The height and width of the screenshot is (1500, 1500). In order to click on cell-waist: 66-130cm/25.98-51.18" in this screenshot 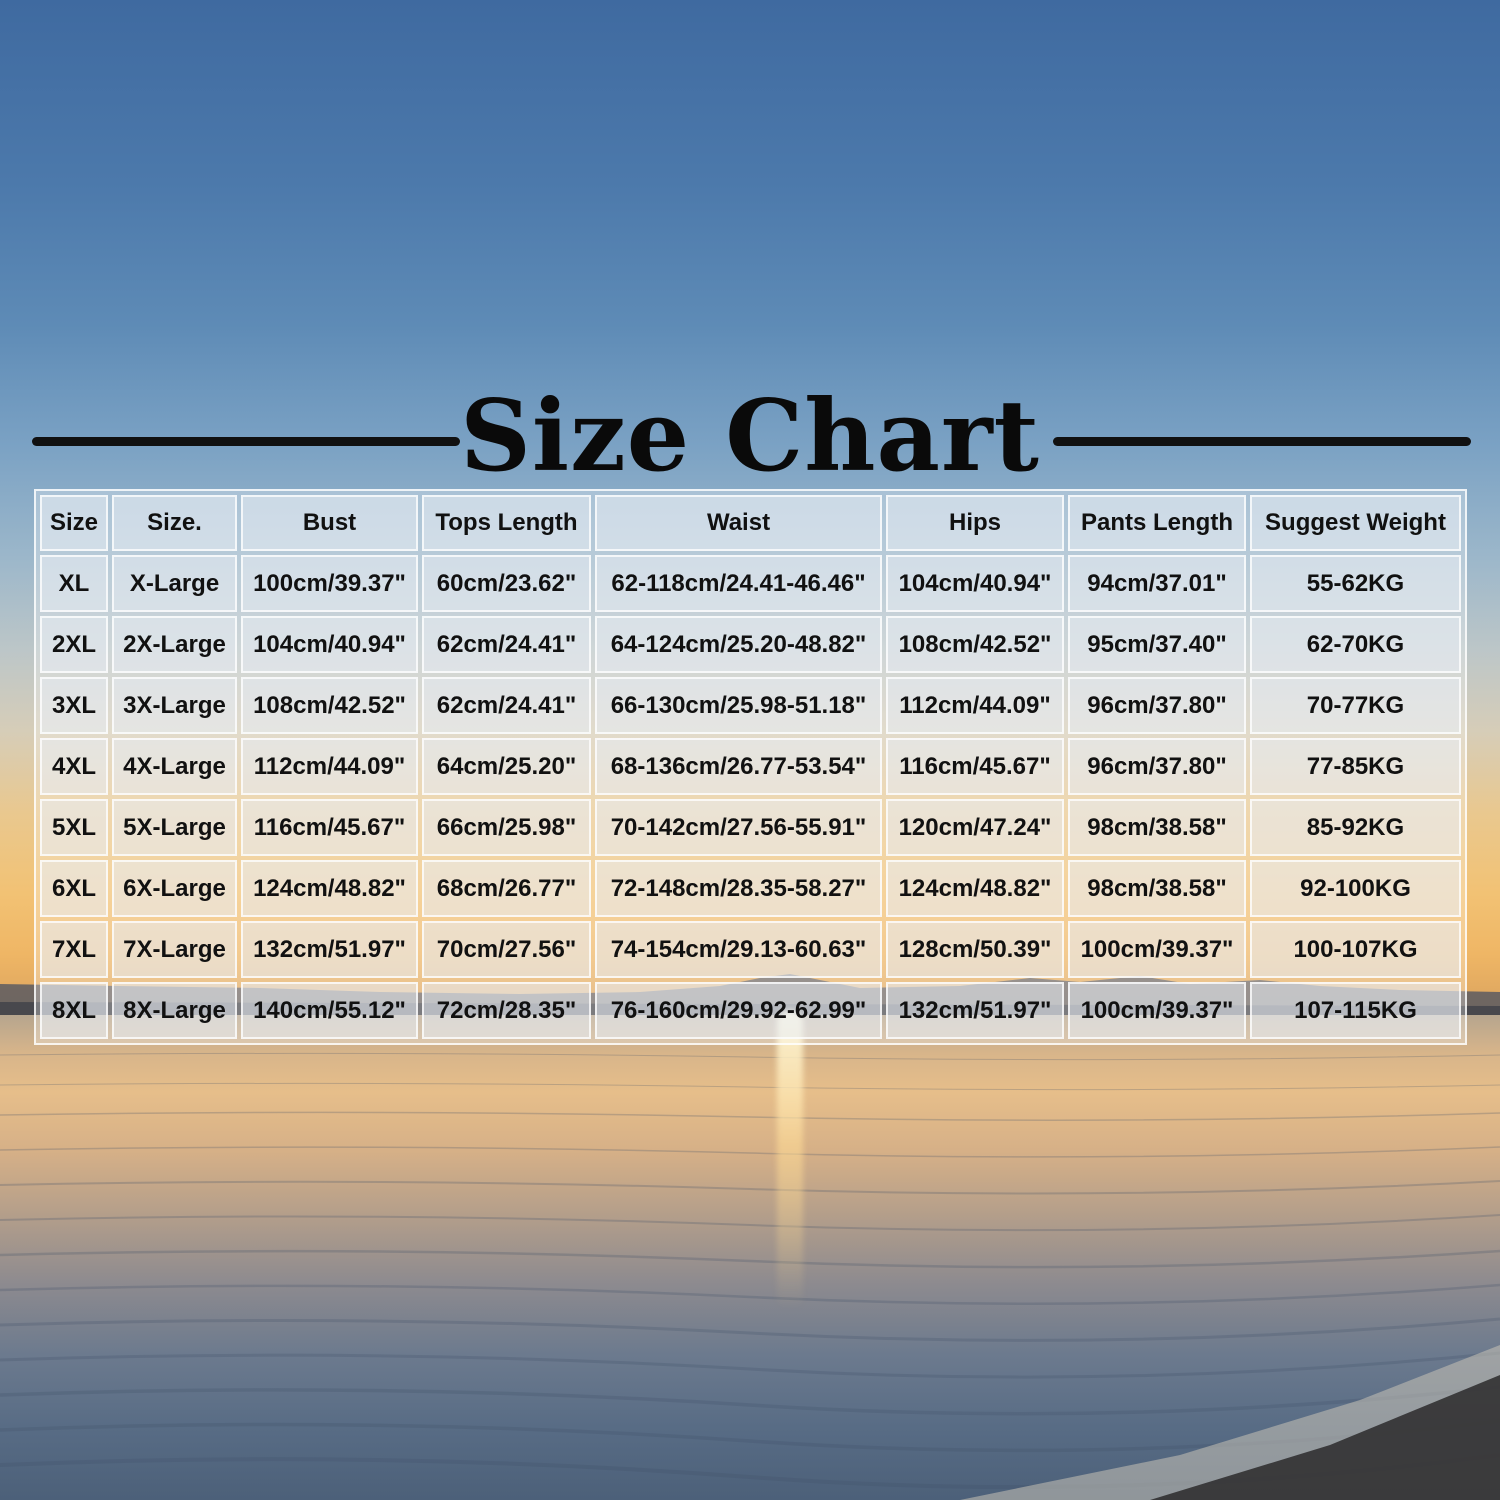, I will do `click(738, 705)`.